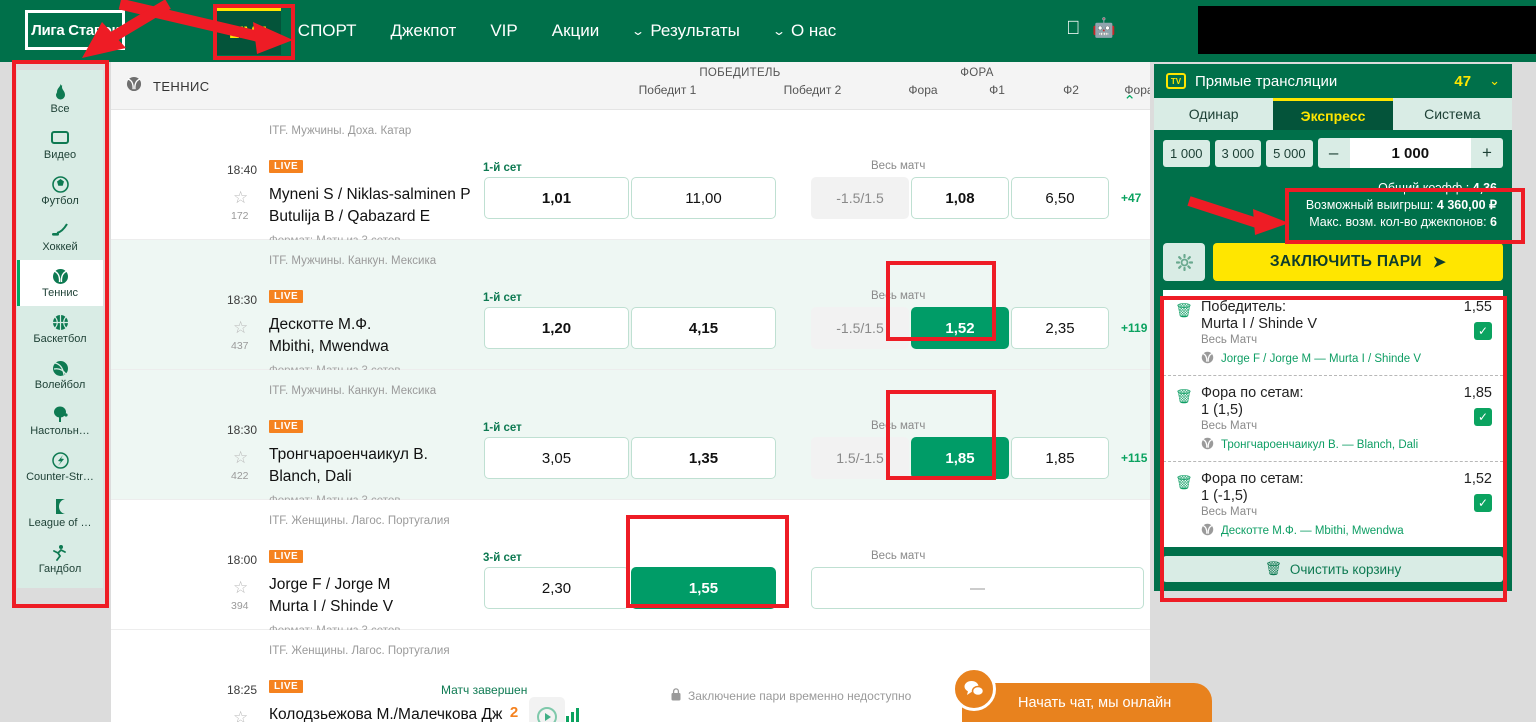  I want to click on odd-winner-2: 11,00, so click(703, 198).